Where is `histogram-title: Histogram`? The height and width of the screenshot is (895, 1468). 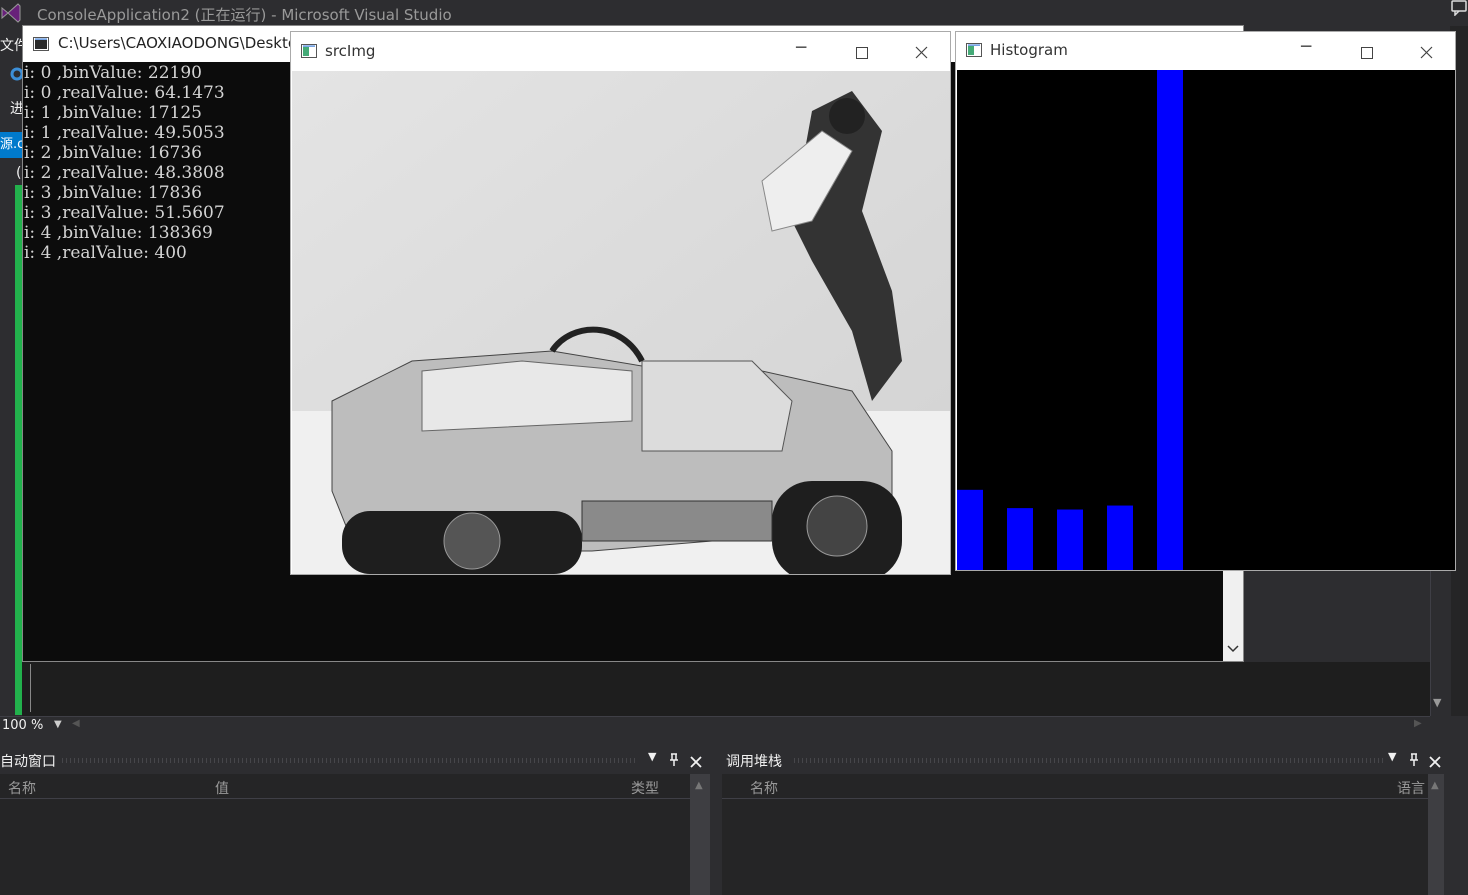
histogram-title: Histogram is located at coordinates (1029, 50).